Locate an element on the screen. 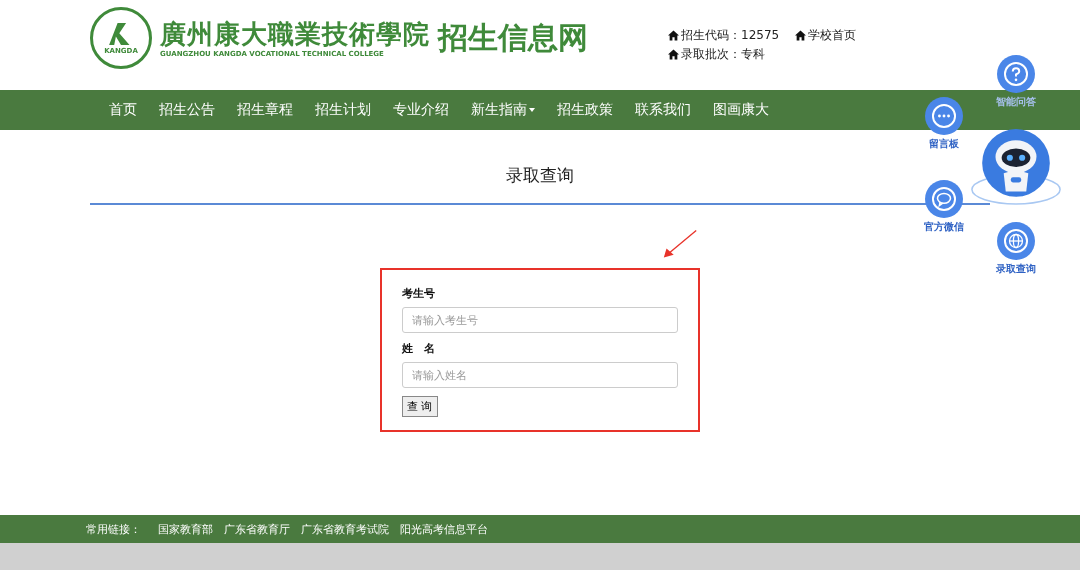  nav-item: 专业介绍 is located at coordinates (421, 110).